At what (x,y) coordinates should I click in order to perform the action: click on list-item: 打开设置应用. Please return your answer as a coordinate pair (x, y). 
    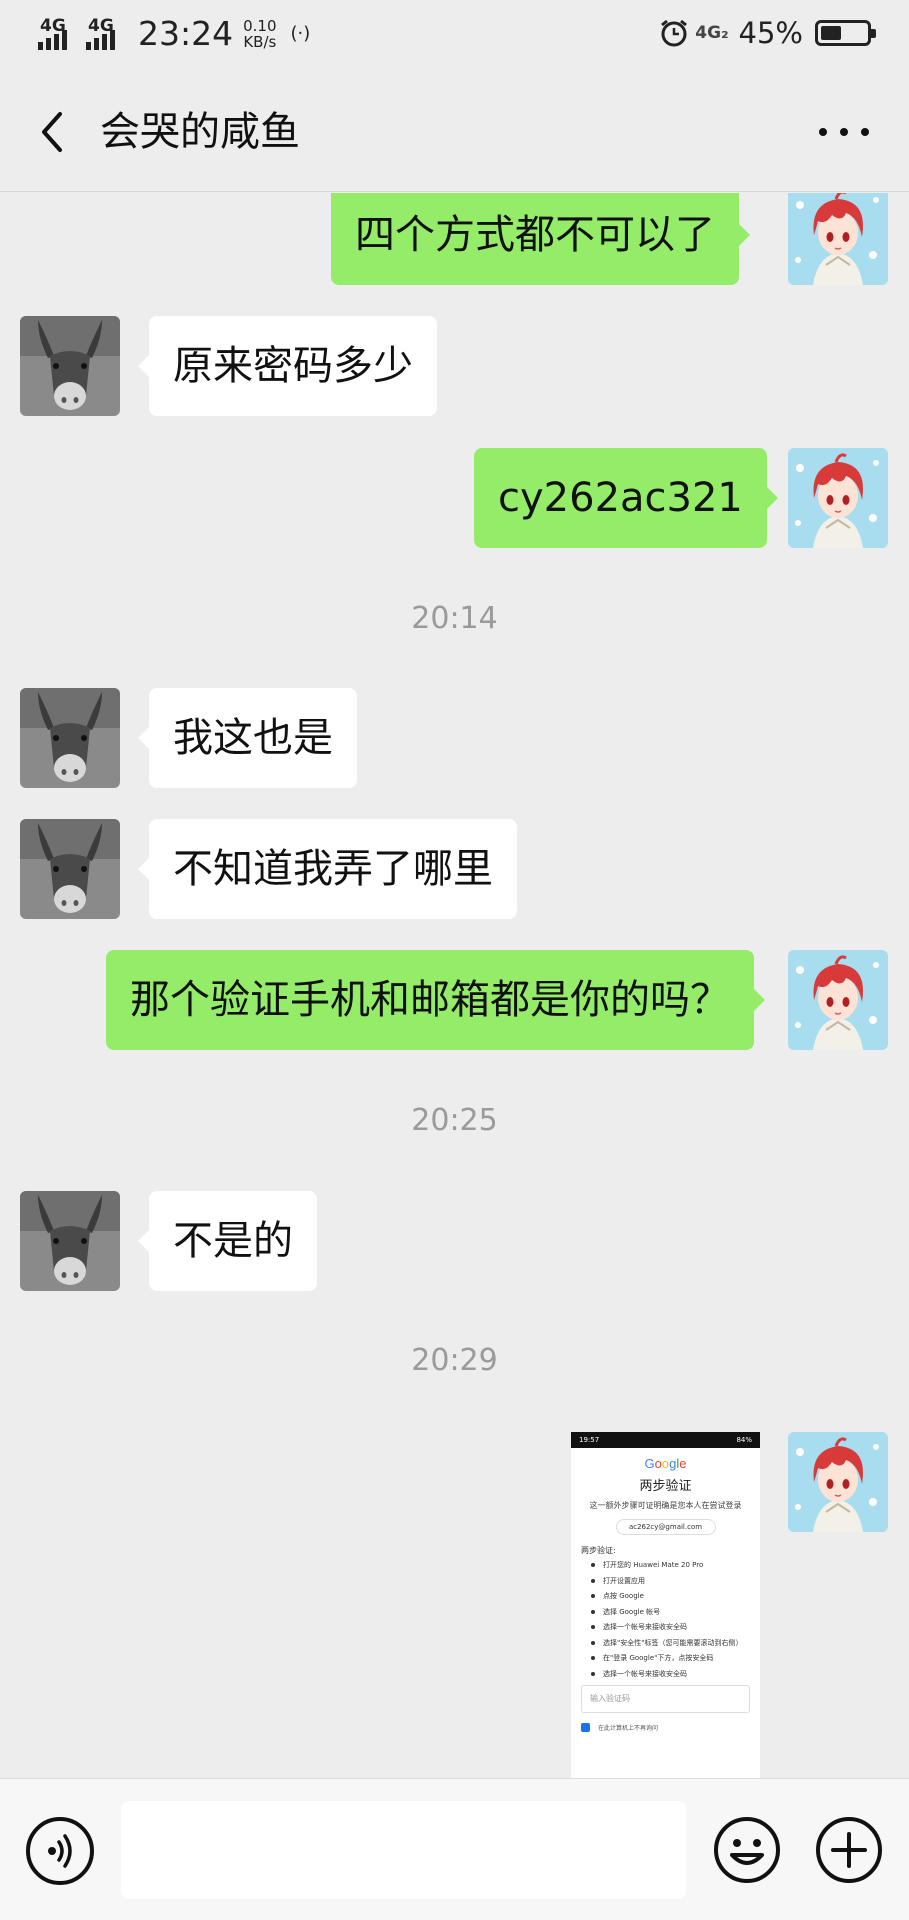
    Looking at the image, I should click on (671, 1581).